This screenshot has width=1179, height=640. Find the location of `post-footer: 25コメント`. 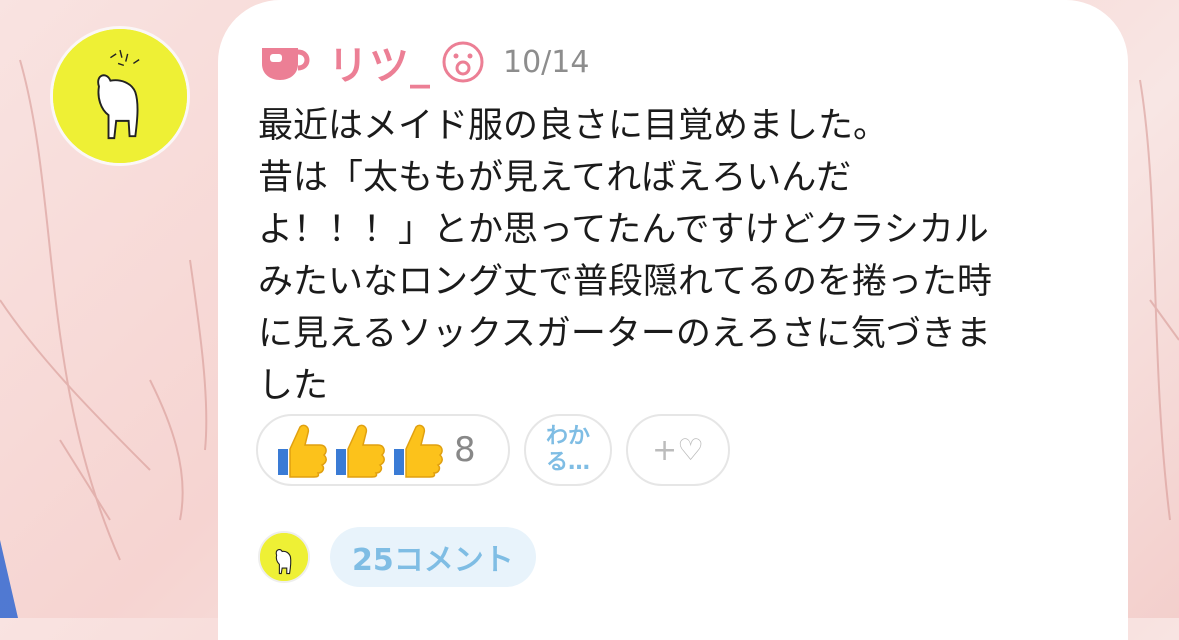

post-footer: 25コメント is located at coordinates (397, 557).